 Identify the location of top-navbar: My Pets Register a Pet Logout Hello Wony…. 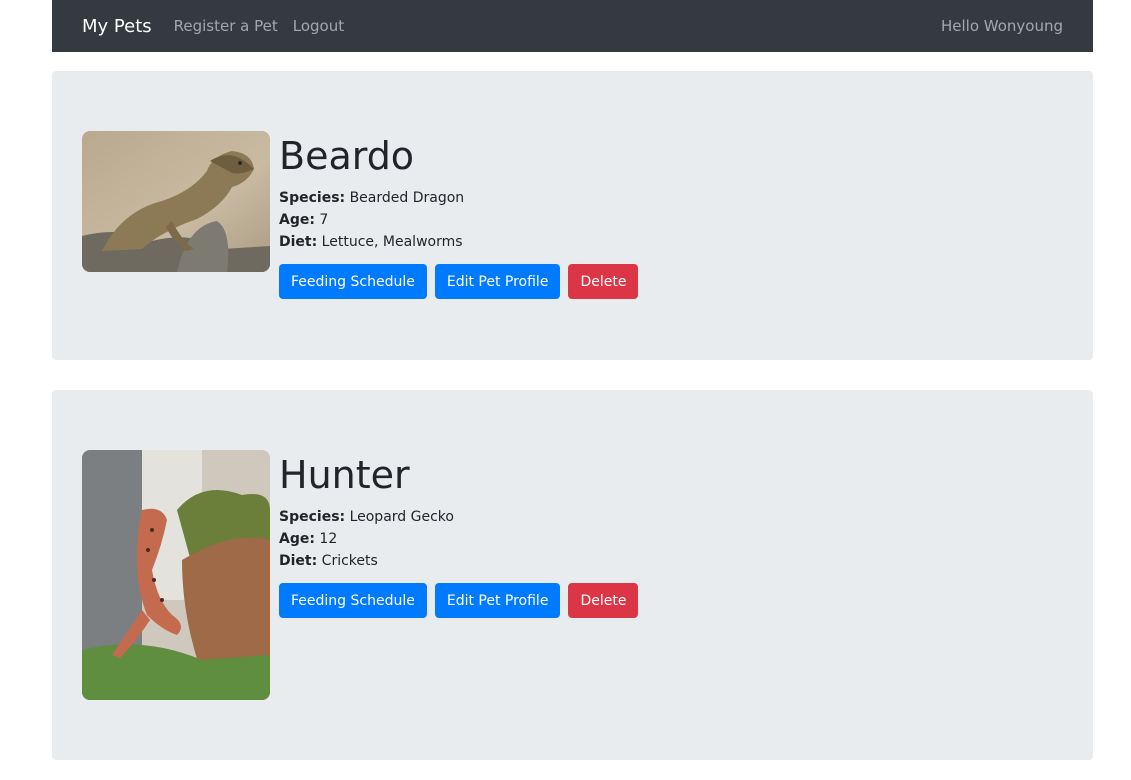
(572, 26).